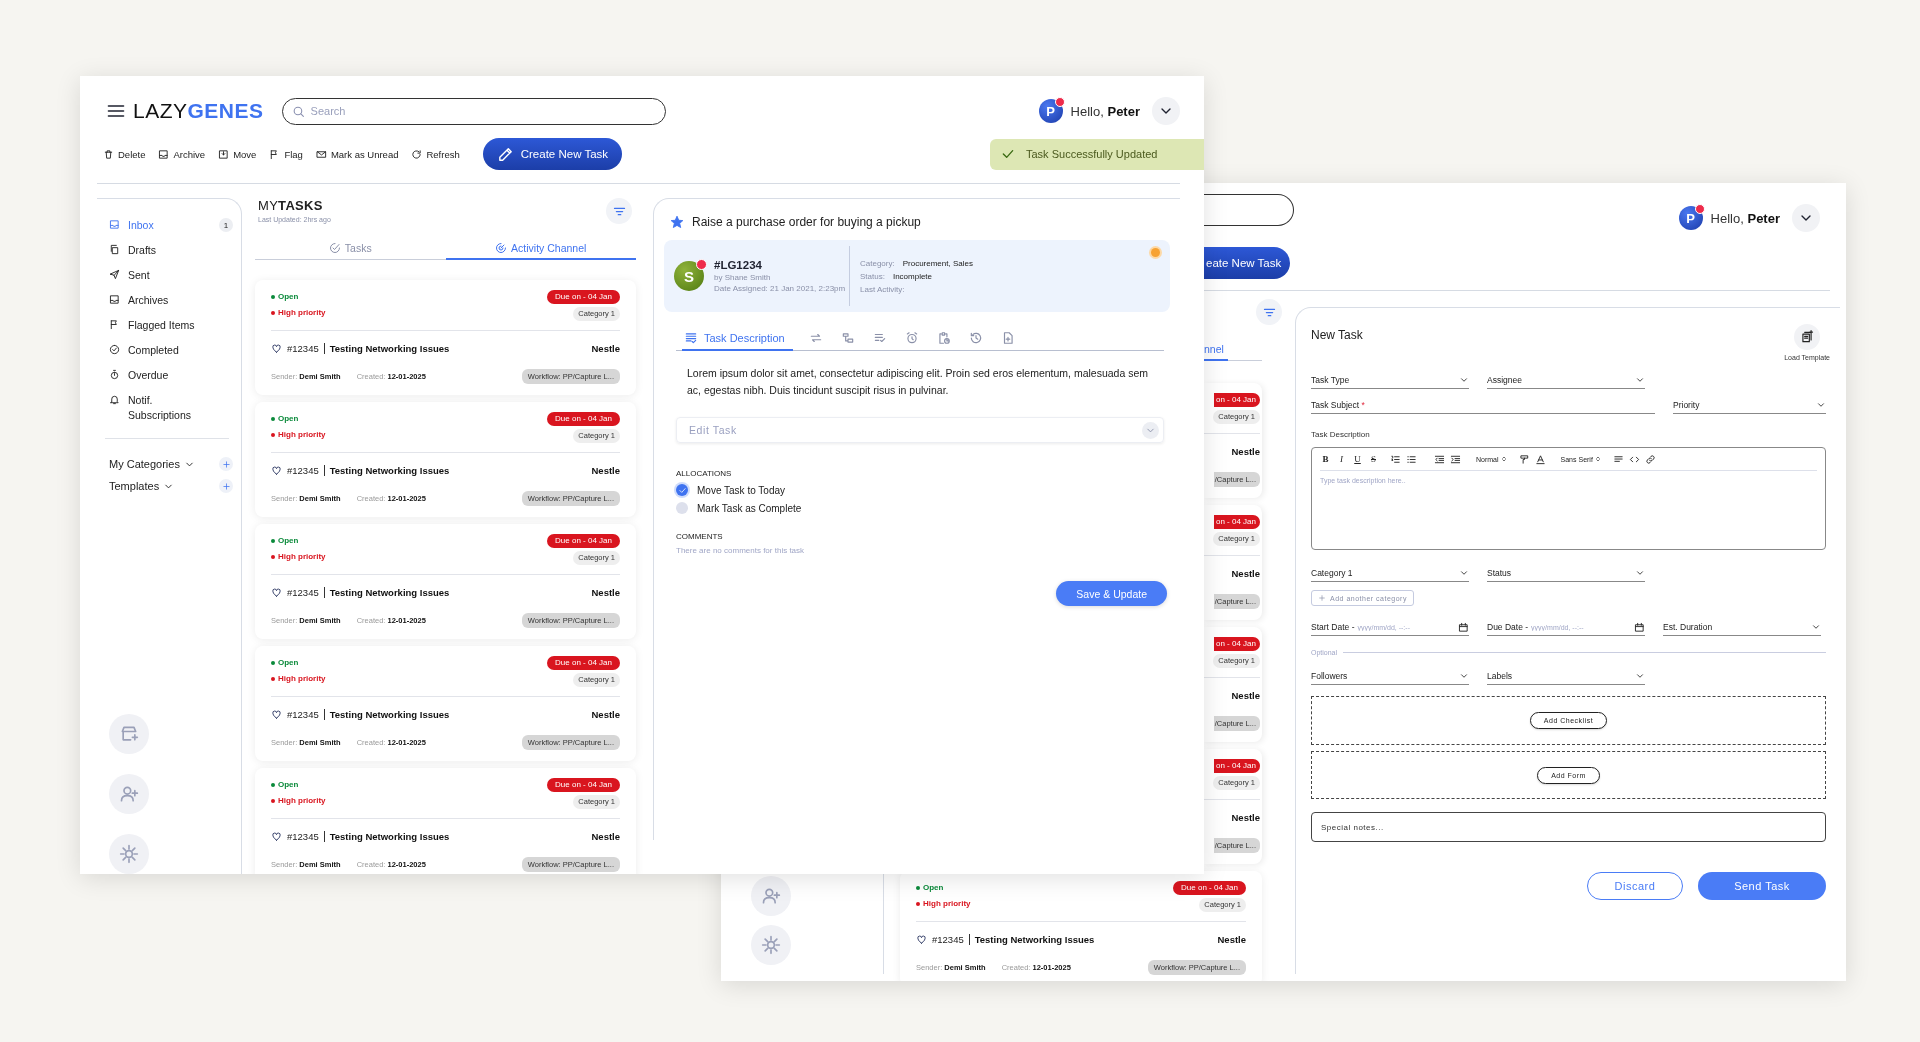 The width and height of the screenshot is (1920, 1042). What do you see at coordinates (1566, 573) in the screenshot?
I see `dropdown-field: Status` at bounding box center [1566, 573].